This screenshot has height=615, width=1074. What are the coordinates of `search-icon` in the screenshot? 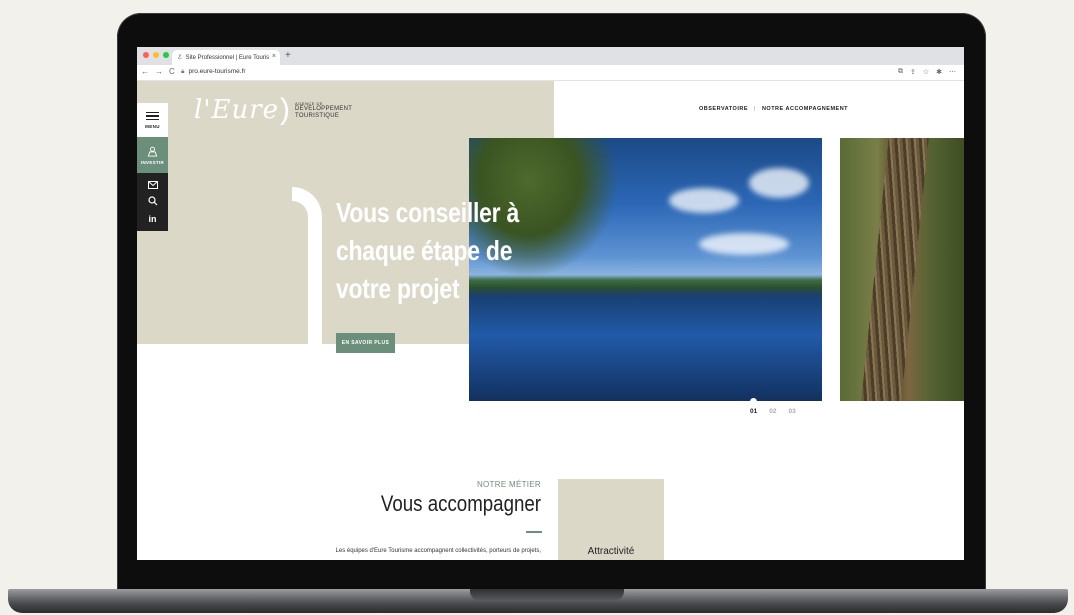 It's located at (152, 201).